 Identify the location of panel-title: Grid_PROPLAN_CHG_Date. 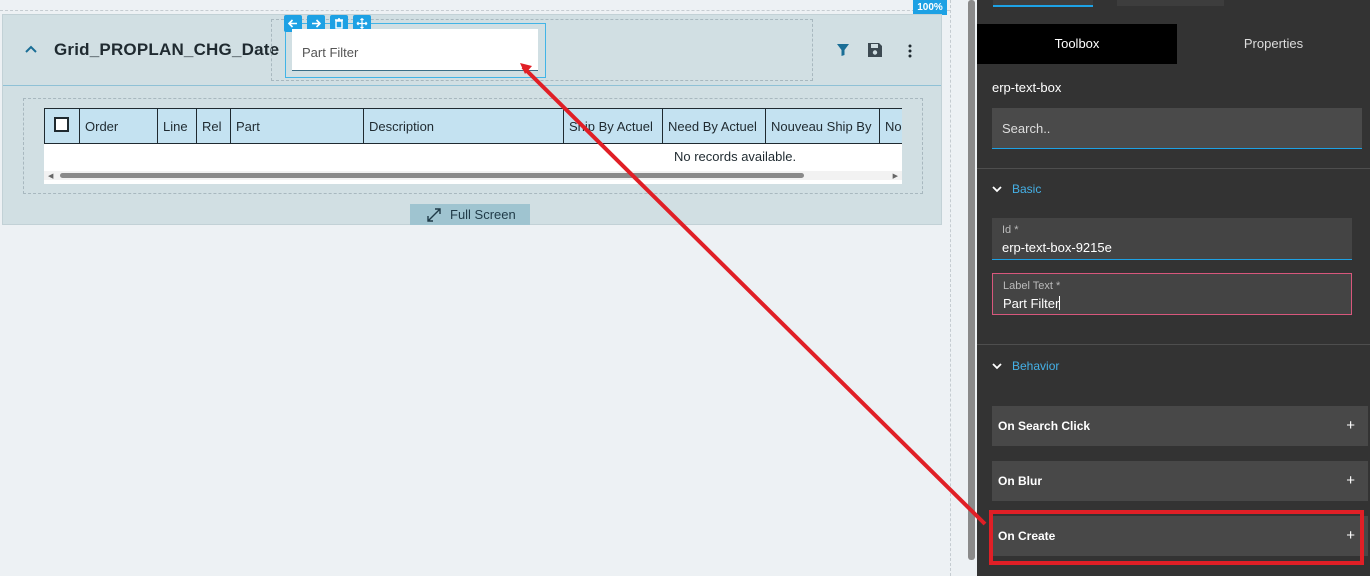
(167, 49).